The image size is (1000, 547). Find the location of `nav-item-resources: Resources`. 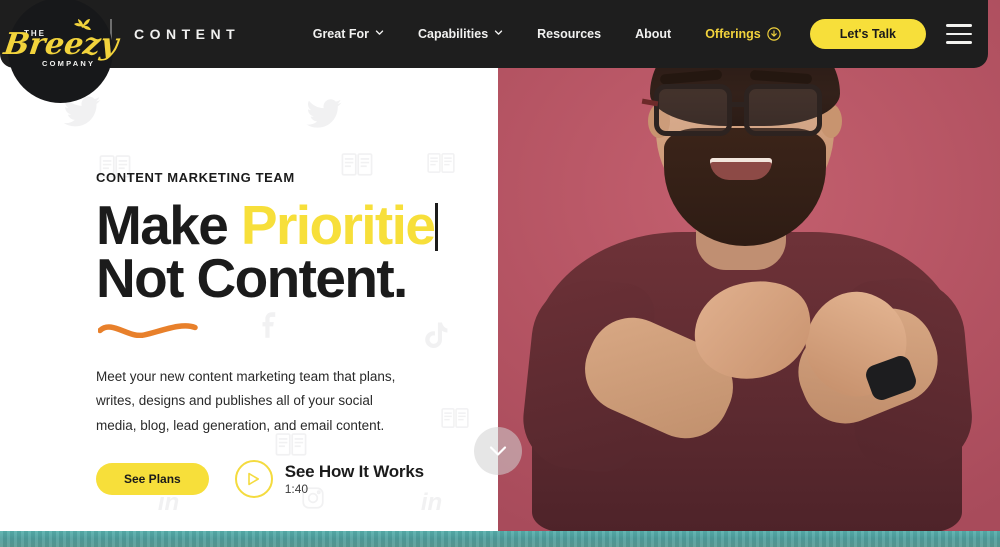

nav-item-resources: Resources is located at coordinates (569, 34).